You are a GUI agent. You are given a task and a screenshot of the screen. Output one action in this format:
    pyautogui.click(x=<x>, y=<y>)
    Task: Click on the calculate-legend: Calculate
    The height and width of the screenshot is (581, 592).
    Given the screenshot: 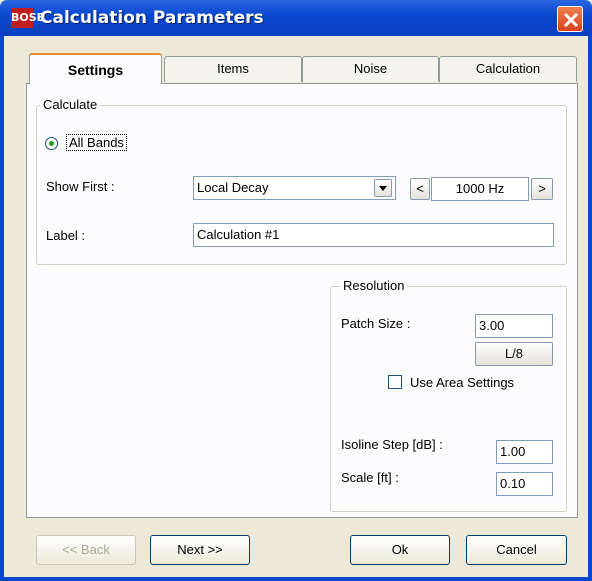 What is the action you would take?
    pyautogui.click(x=70, y=104)
    